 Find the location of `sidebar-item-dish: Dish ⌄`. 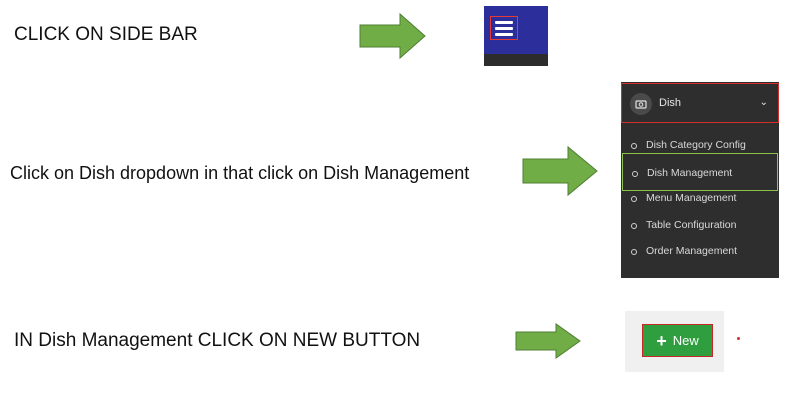

sidebar-item-dish: Dish ⌄ is located at coordinates (700, 103).